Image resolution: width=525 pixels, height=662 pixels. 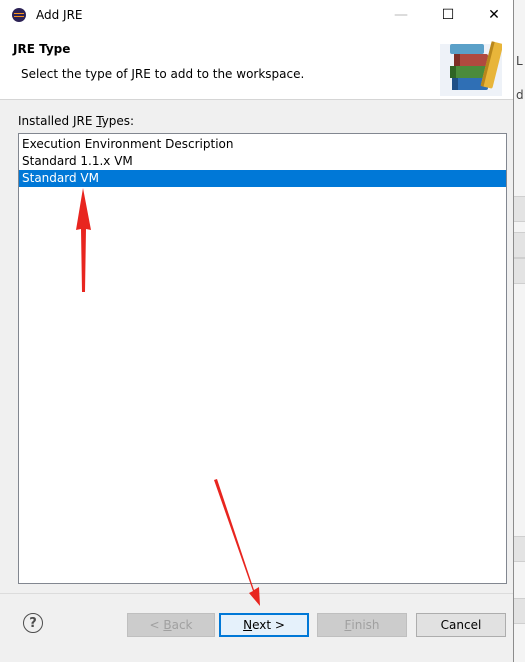 What do you see at coordinates (519, 331) in the screenshot?
I see `background-window: L d` at bounding box center [519, 331].